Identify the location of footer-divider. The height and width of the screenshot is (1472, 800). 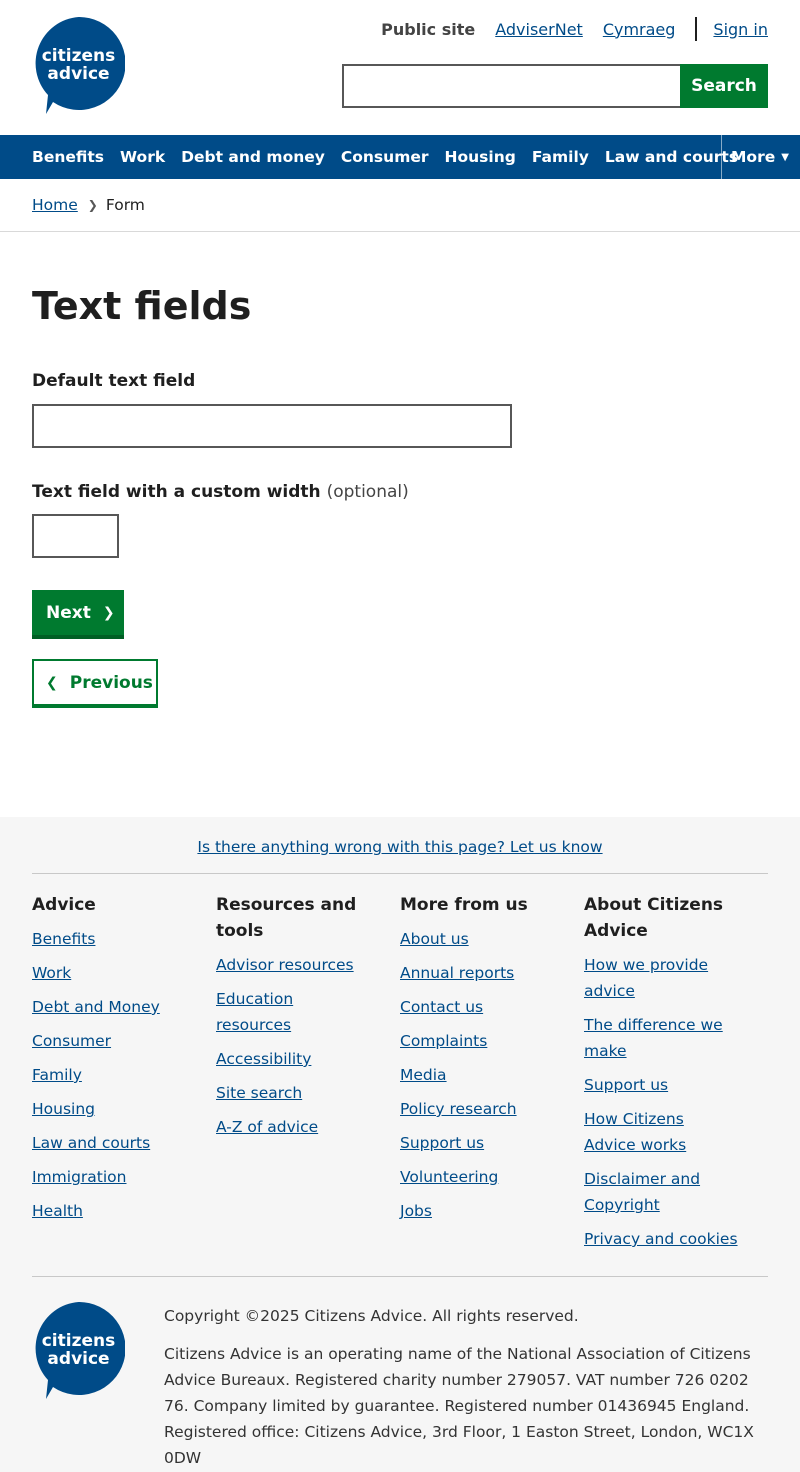
(400, 873).